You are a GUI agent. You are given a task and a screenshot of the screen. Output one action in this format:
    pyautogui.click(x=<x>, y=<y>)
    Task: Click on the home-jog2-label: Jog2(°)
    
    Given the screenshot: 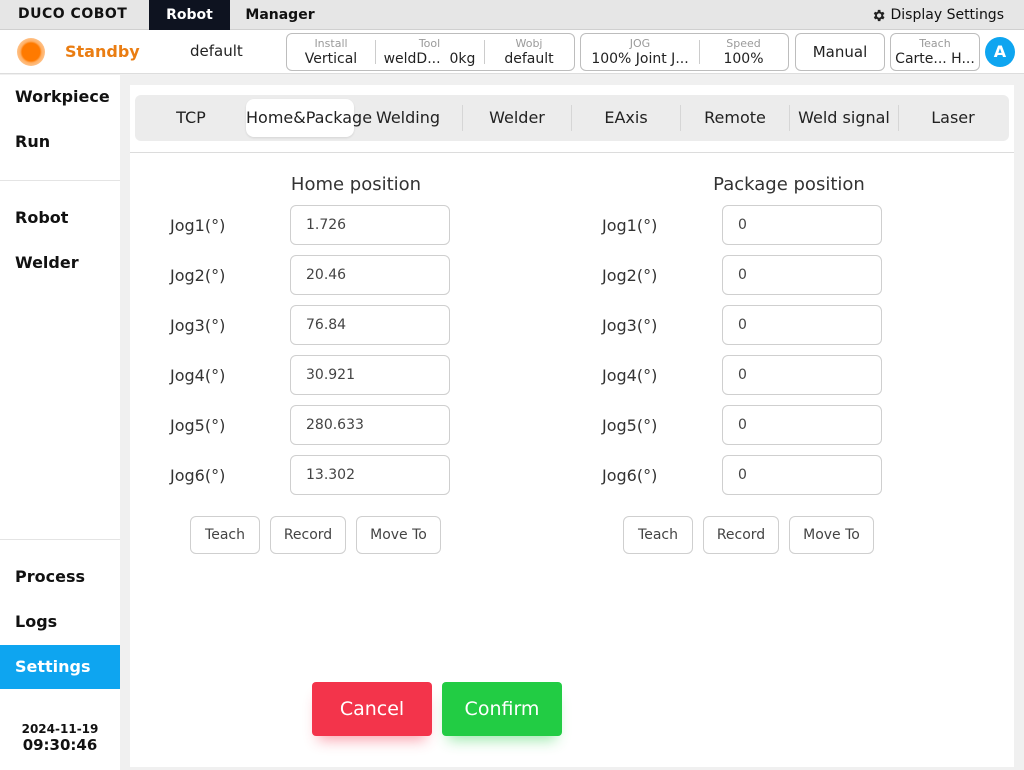 What is the action you would take?
    pyautogui.click(x=198, y=275)
    